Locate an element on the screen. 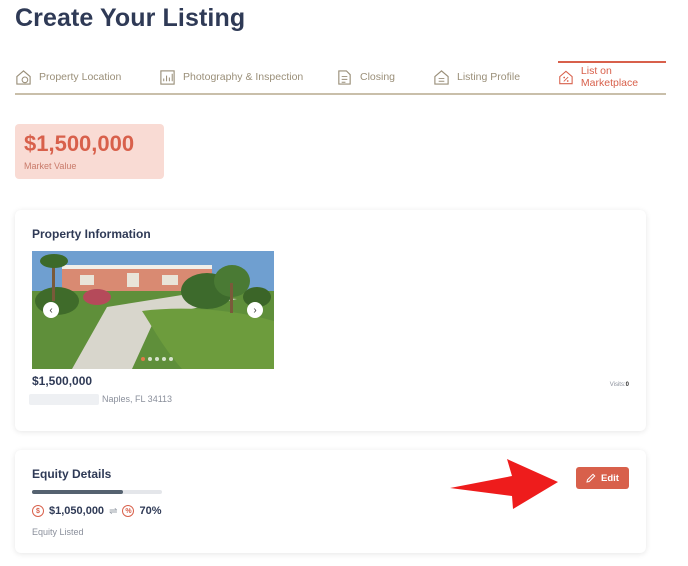 Image resolution: width=688 pixels, height=566 pixels. visits-counter: Visits:0 is located at coordinates (619, 385).